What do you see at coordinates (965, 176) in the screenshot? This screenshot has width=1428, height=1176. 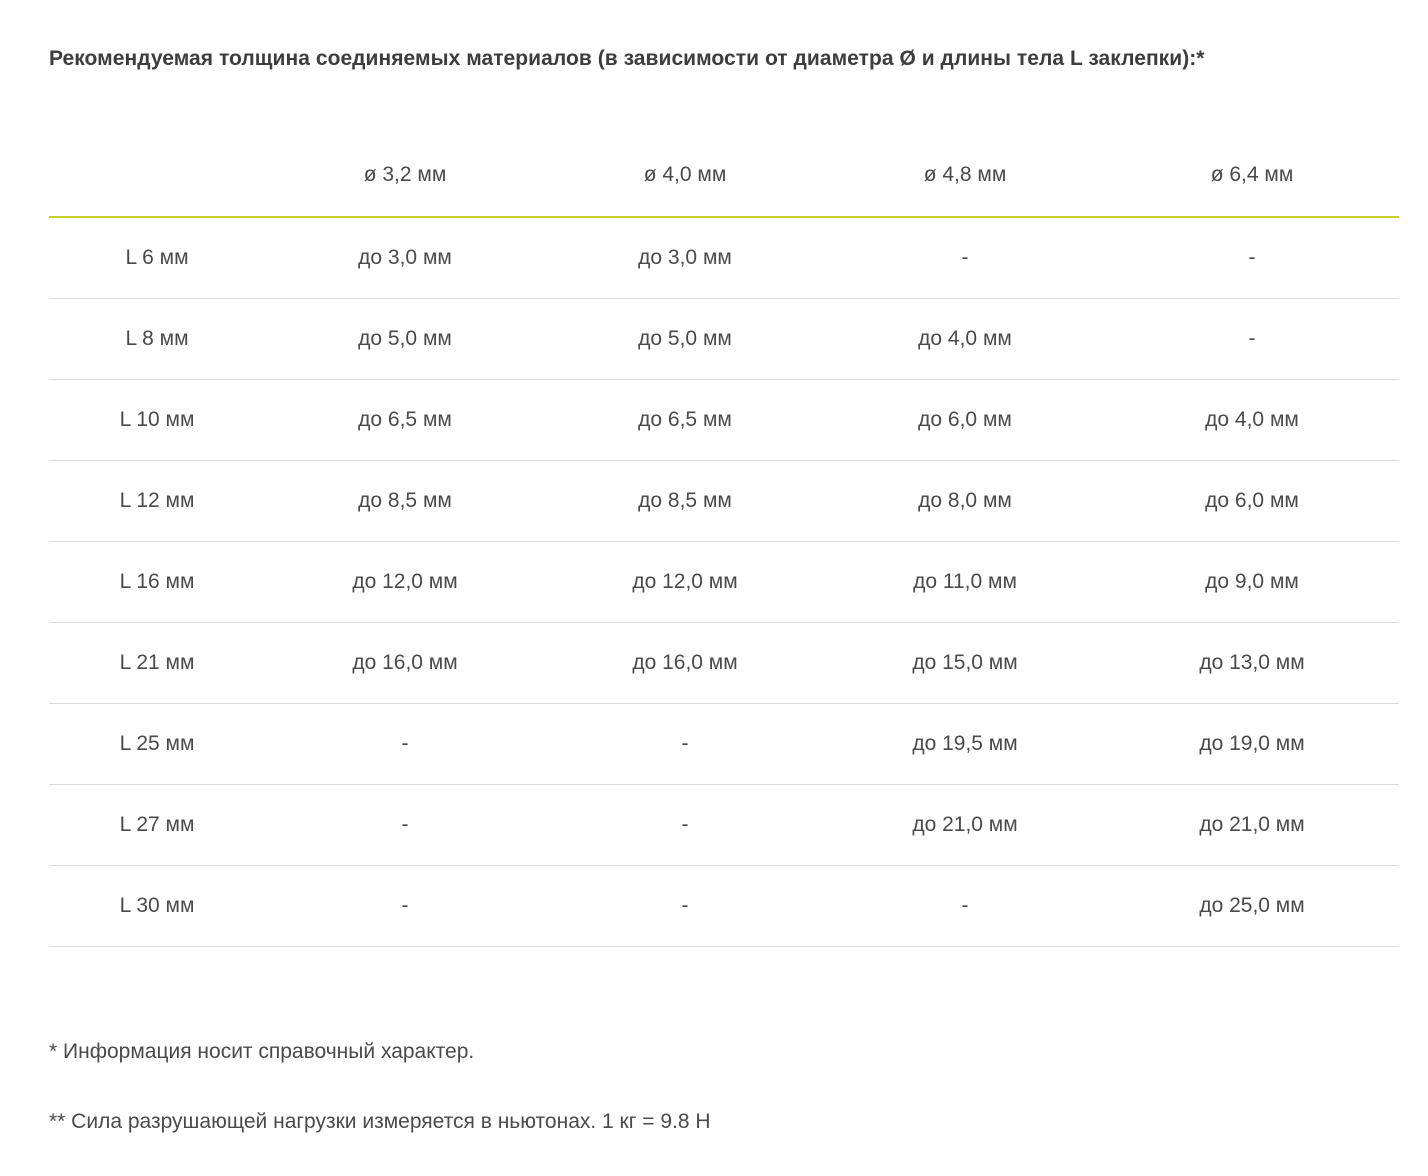 I see `header-cell-d48: ø 4,8 мм` at bounding box center [965, 176].